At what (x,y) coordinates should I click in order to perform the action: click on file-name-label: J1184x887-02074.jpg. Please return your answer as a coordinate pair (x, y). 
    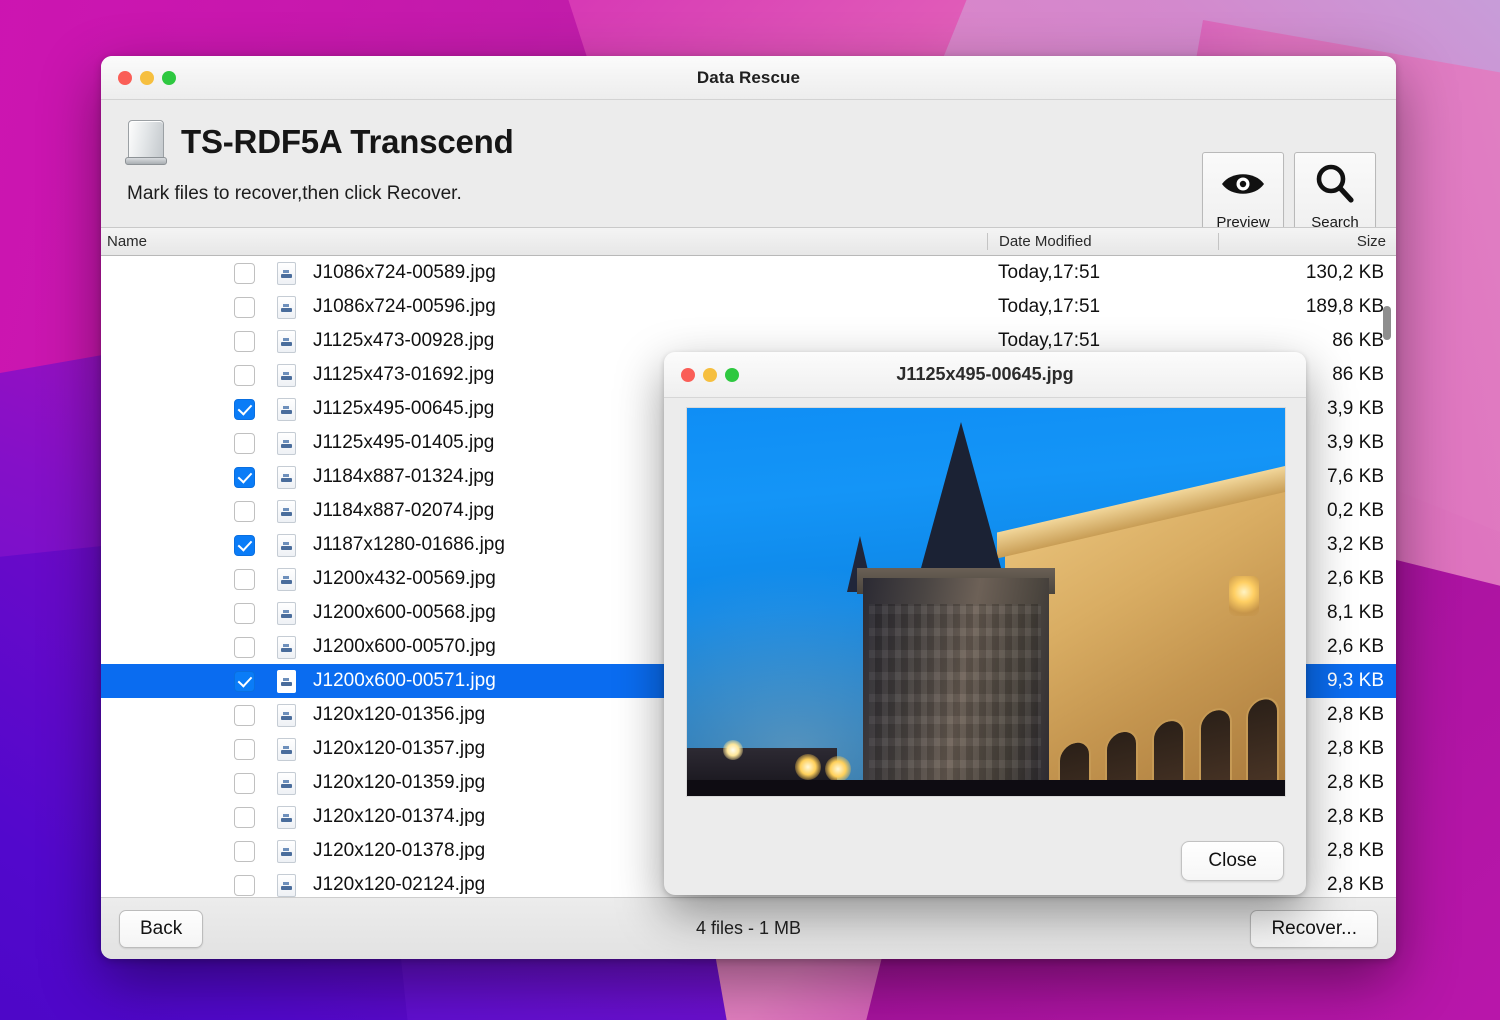
    Looking at the image, I should click on (404, 510).